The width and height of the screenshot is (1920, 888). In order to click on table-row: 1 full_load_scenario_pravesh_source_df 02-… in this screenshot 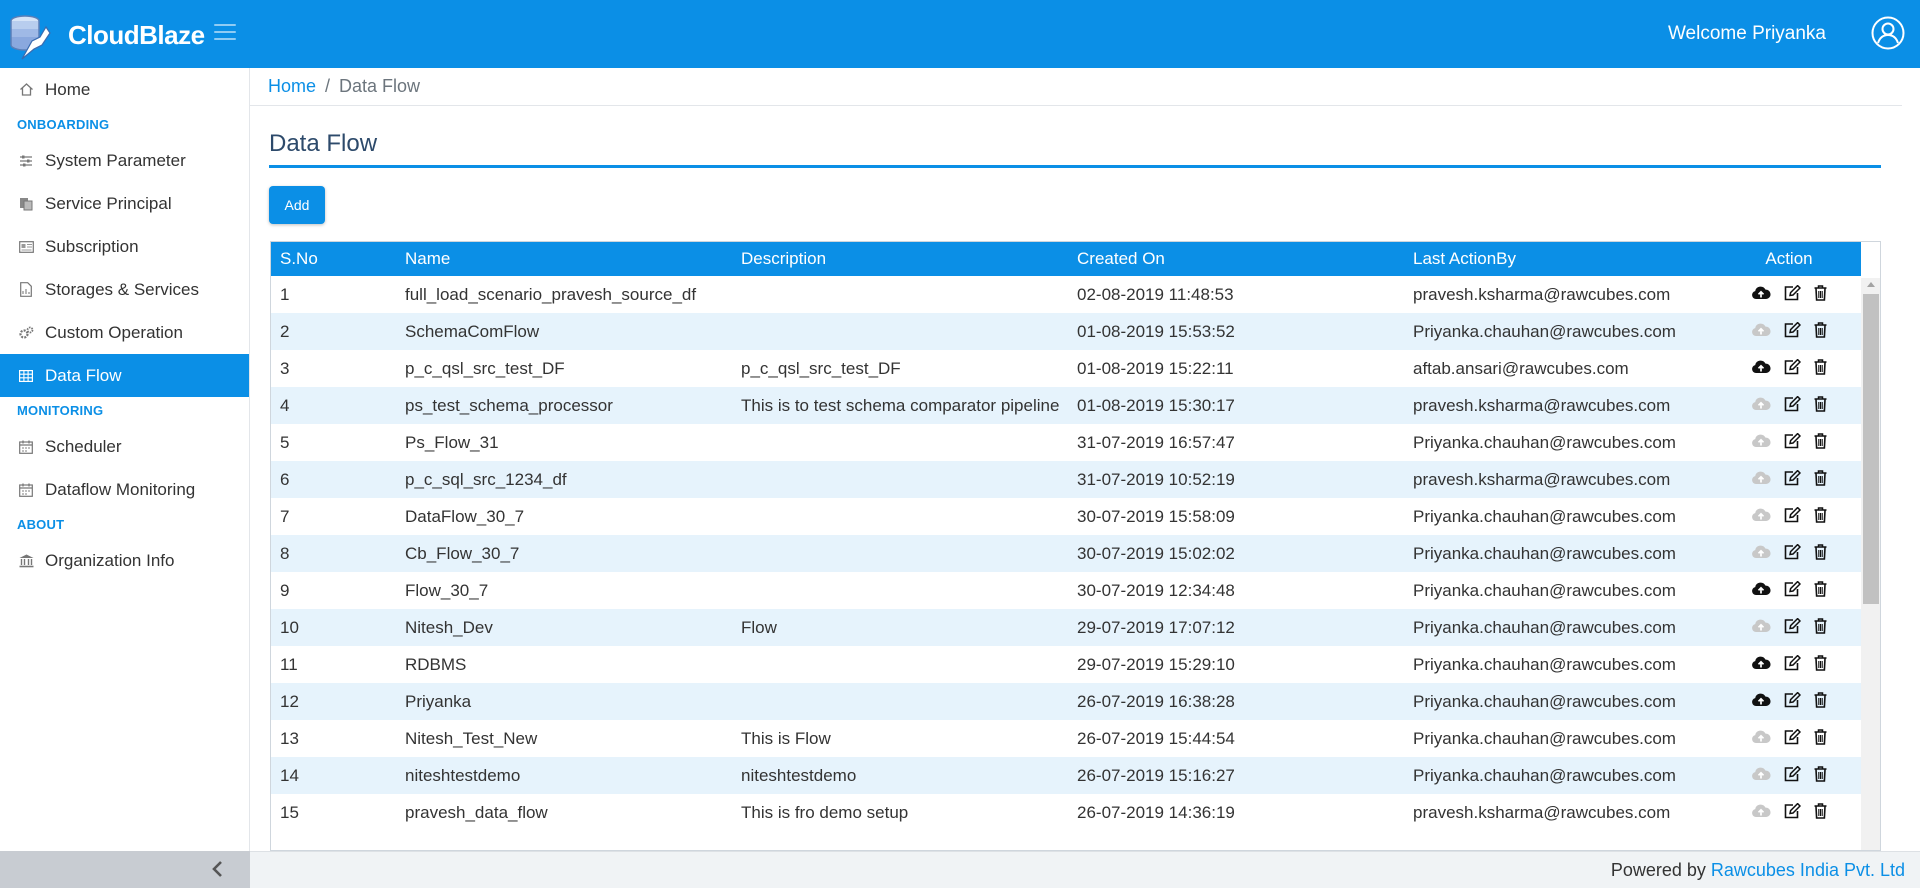, I will do `click(1066, 294)`.